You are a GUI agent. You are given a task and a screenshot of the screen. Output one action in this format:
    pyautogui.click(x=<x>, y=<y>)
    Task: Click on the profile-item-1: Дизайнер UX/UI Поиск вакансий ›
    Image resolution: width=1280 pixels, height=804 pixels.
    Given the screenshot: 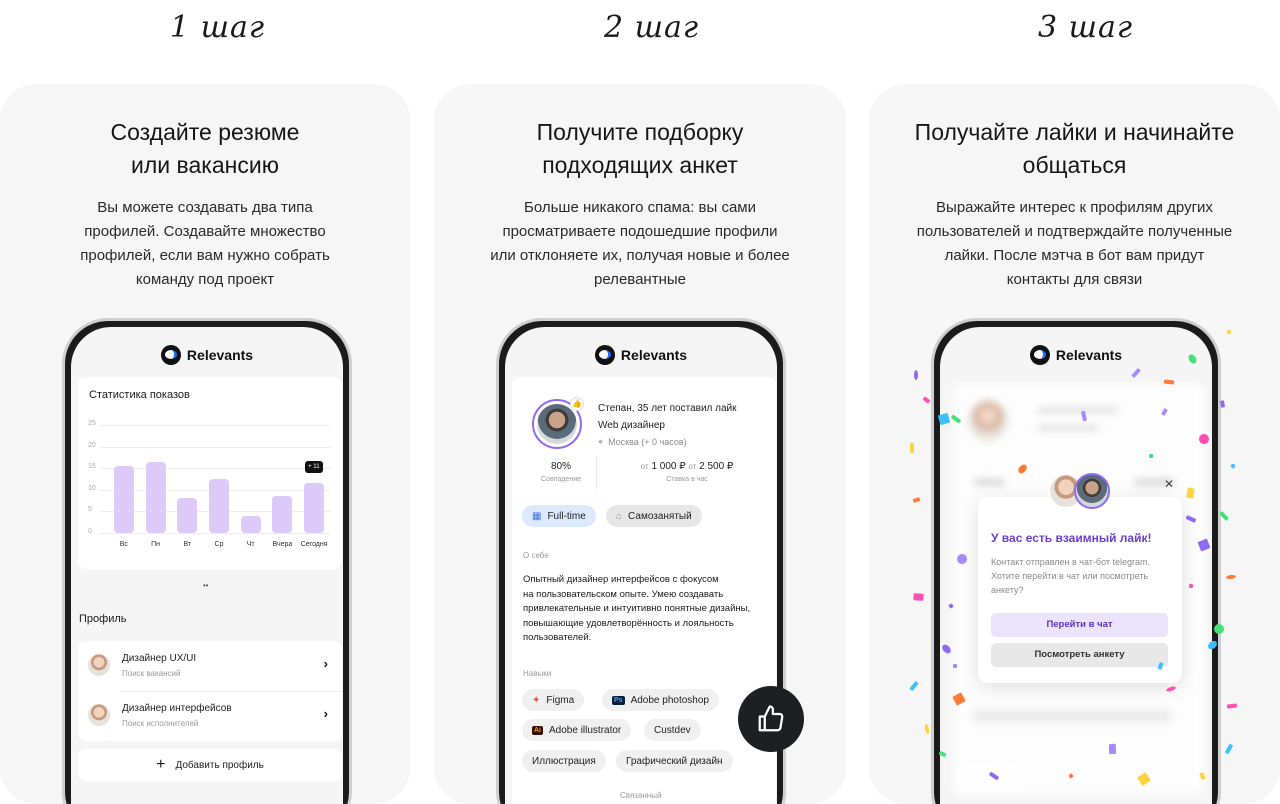 What is the action you would take?
    pyautogui.click(x=210, y=666)
    